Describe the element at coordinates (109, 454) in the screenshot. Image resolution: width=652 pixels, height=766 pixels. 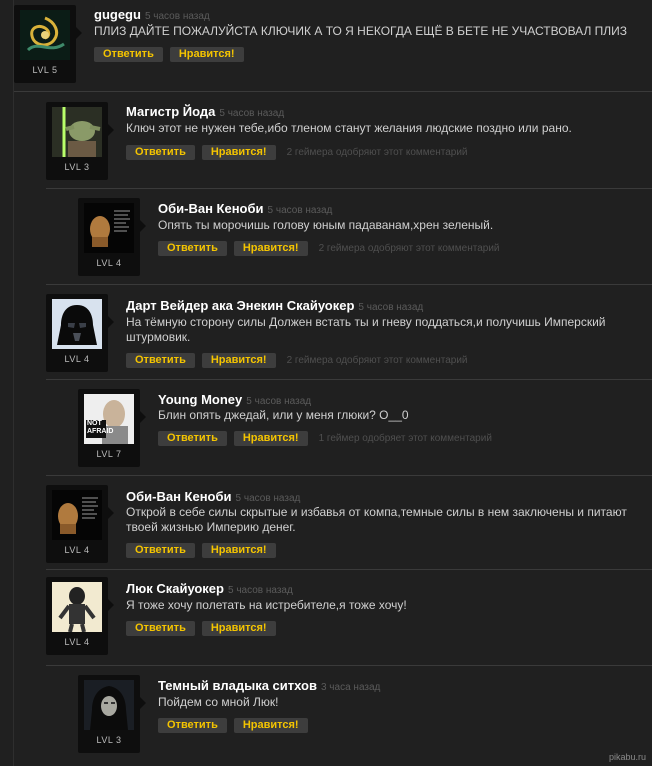
I see `level-label: LVL 7` at that location.